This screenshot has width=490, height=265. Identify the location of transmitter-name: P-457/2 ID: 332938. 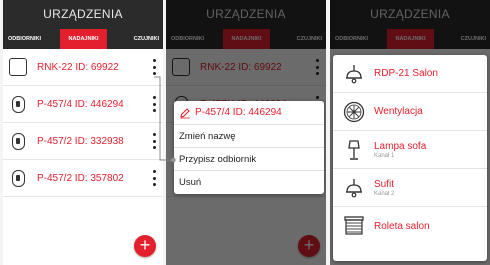
(80, 141).